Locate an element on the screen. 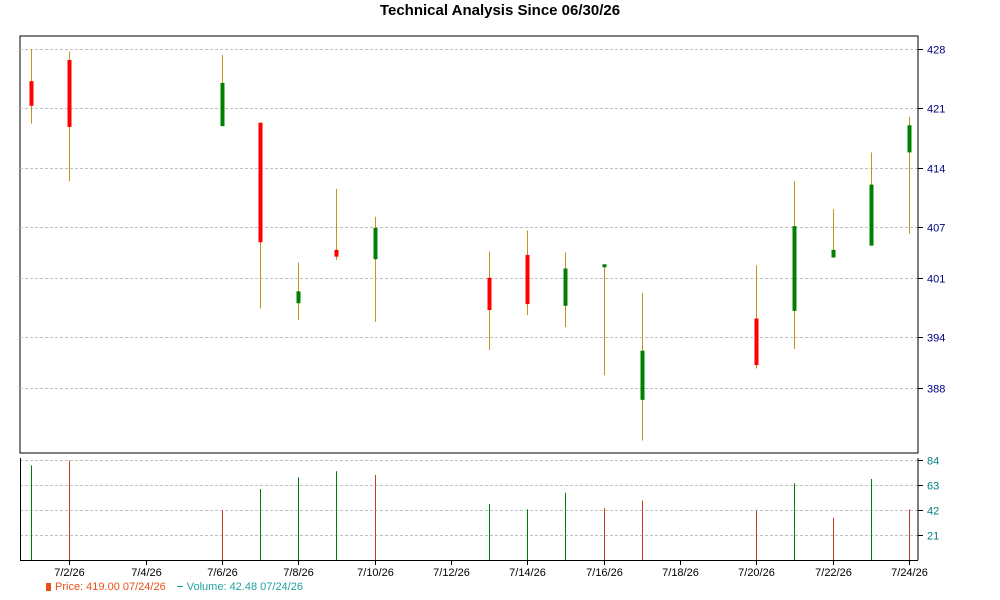 Image resolution: width=1000 pixels, height=600 pixels. volume-grid is located at coordinates (469, 498).